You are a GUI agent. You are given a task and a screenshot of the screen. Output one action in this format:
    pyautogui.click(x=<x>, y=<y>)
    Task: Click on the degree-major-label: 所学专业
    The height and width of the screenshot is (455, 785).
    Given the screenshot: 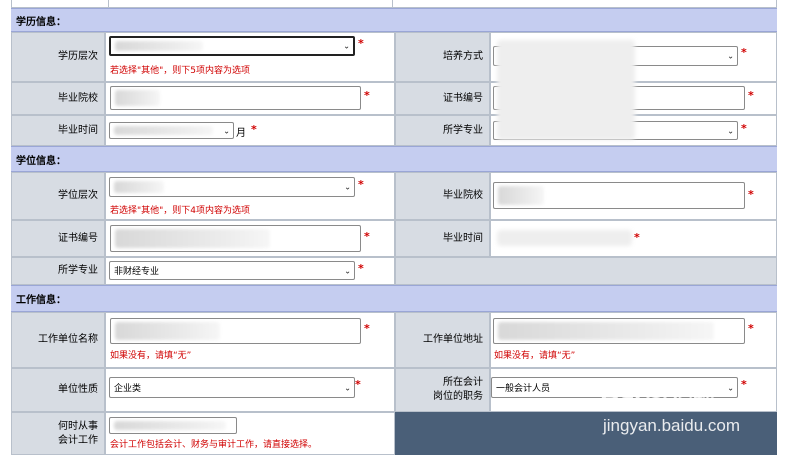 What is the action you would take?
    pyautogui.click(x=58, y=271)
    